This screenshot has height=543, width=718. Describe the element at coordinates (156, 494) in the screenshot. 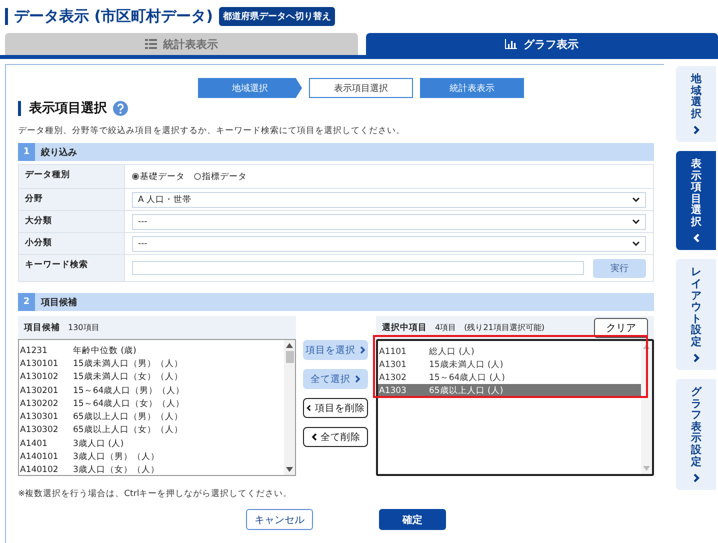

I see `note-text: ※複数選択を行う場合は、Ctrlキーを押しながら選択してください。` at that location.